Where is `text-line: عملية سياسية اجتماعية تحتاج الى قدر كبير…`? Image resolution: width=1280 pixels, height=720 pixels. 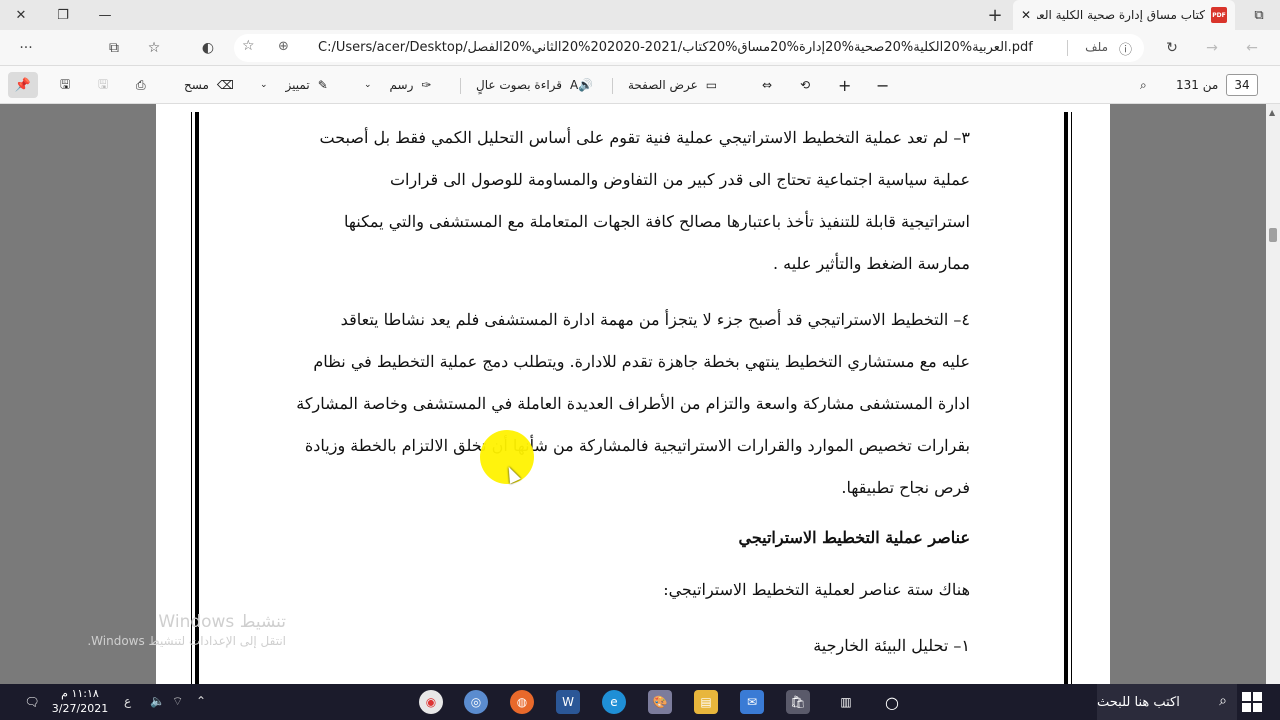 text-line: عملية سياسية اجتماعية تحتاج الى قدر كبير… is located at coordinates (679, 179).